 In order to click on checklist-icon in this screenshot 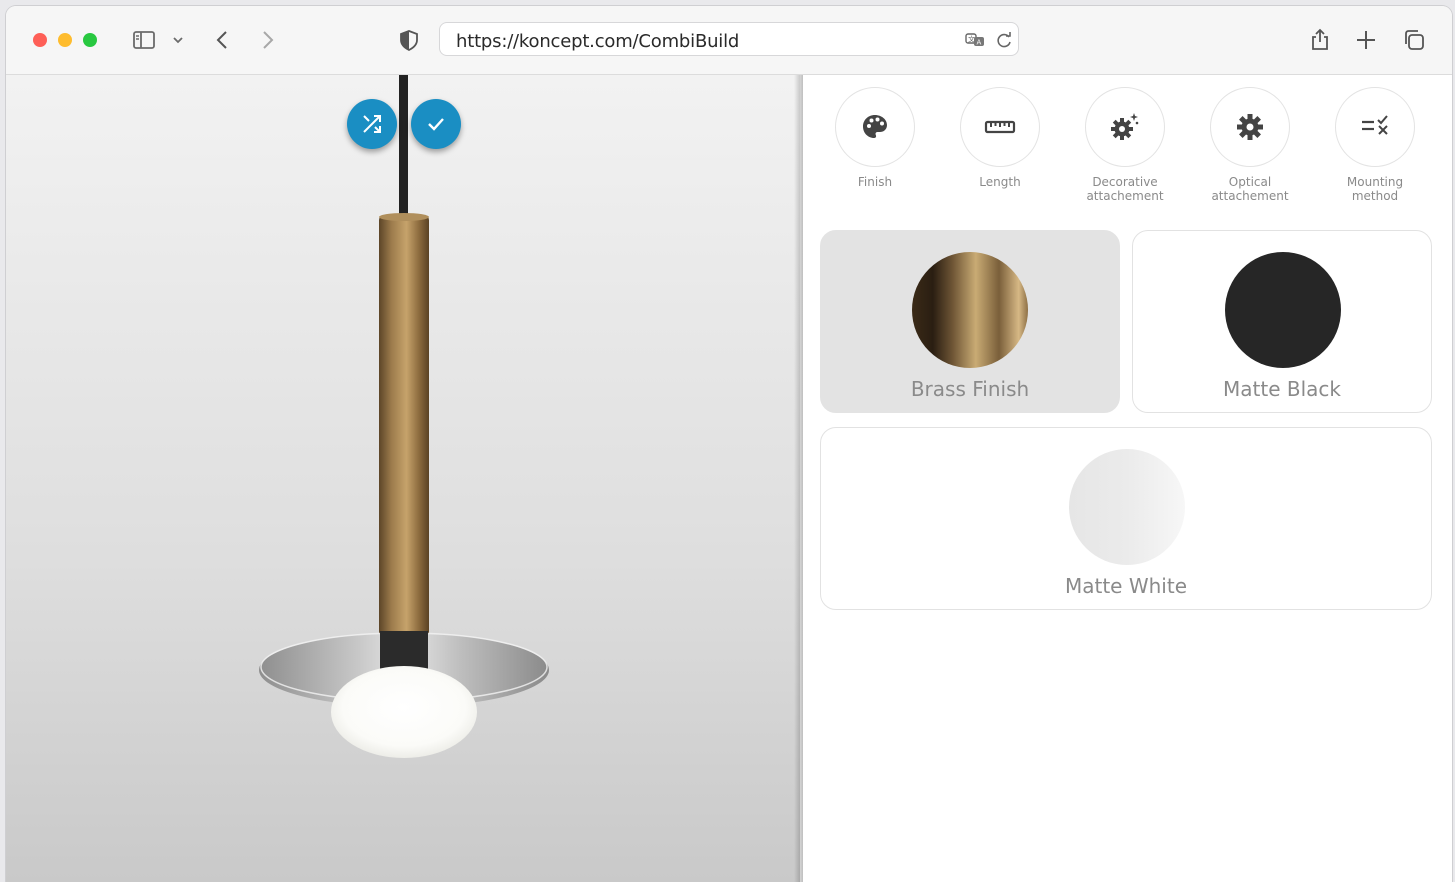, I will do `click(1375, 125)`.